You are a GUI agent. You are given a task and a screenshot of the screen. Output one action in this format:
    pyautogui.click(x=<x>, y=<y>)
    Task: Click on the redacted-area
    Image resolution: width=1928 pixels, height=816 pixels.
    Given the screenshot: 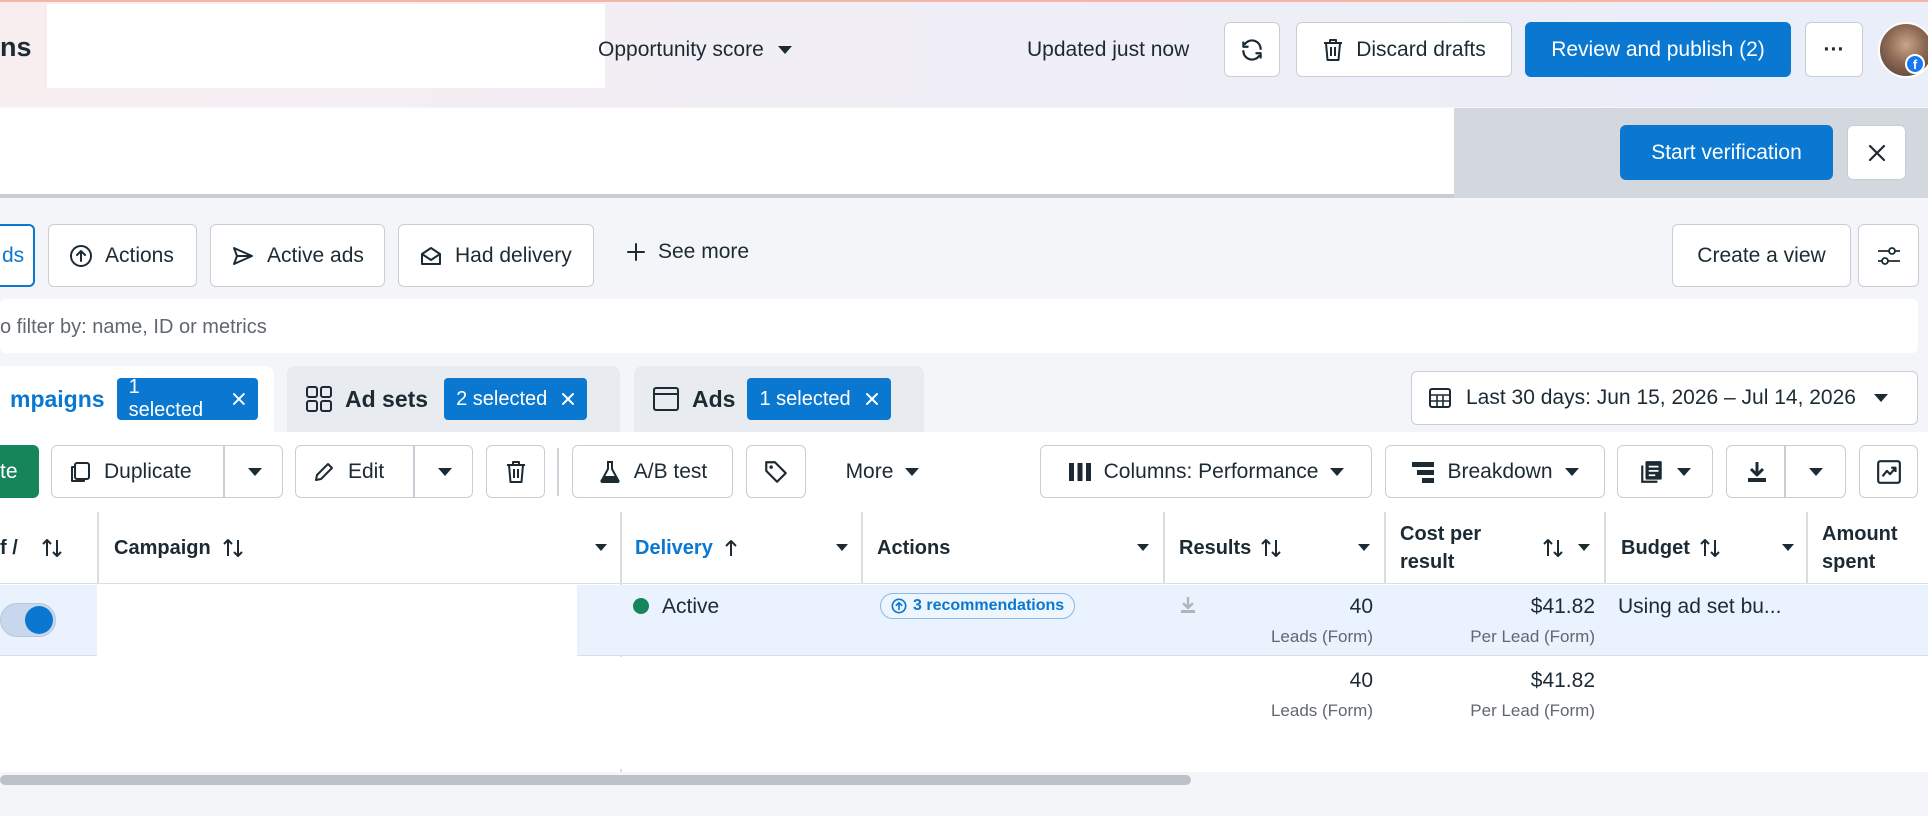 What is the action you would take?
    pyautogui.click(x=326, y=46)
    